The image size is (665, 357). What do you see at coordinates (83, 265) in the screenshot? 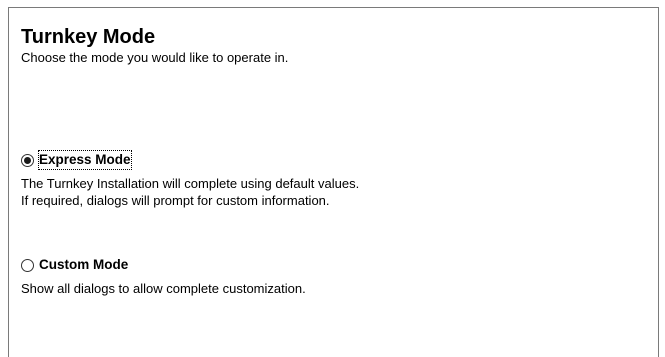
I see `custom-mode-label: Custom Mode` at bounding box center [83, 265].